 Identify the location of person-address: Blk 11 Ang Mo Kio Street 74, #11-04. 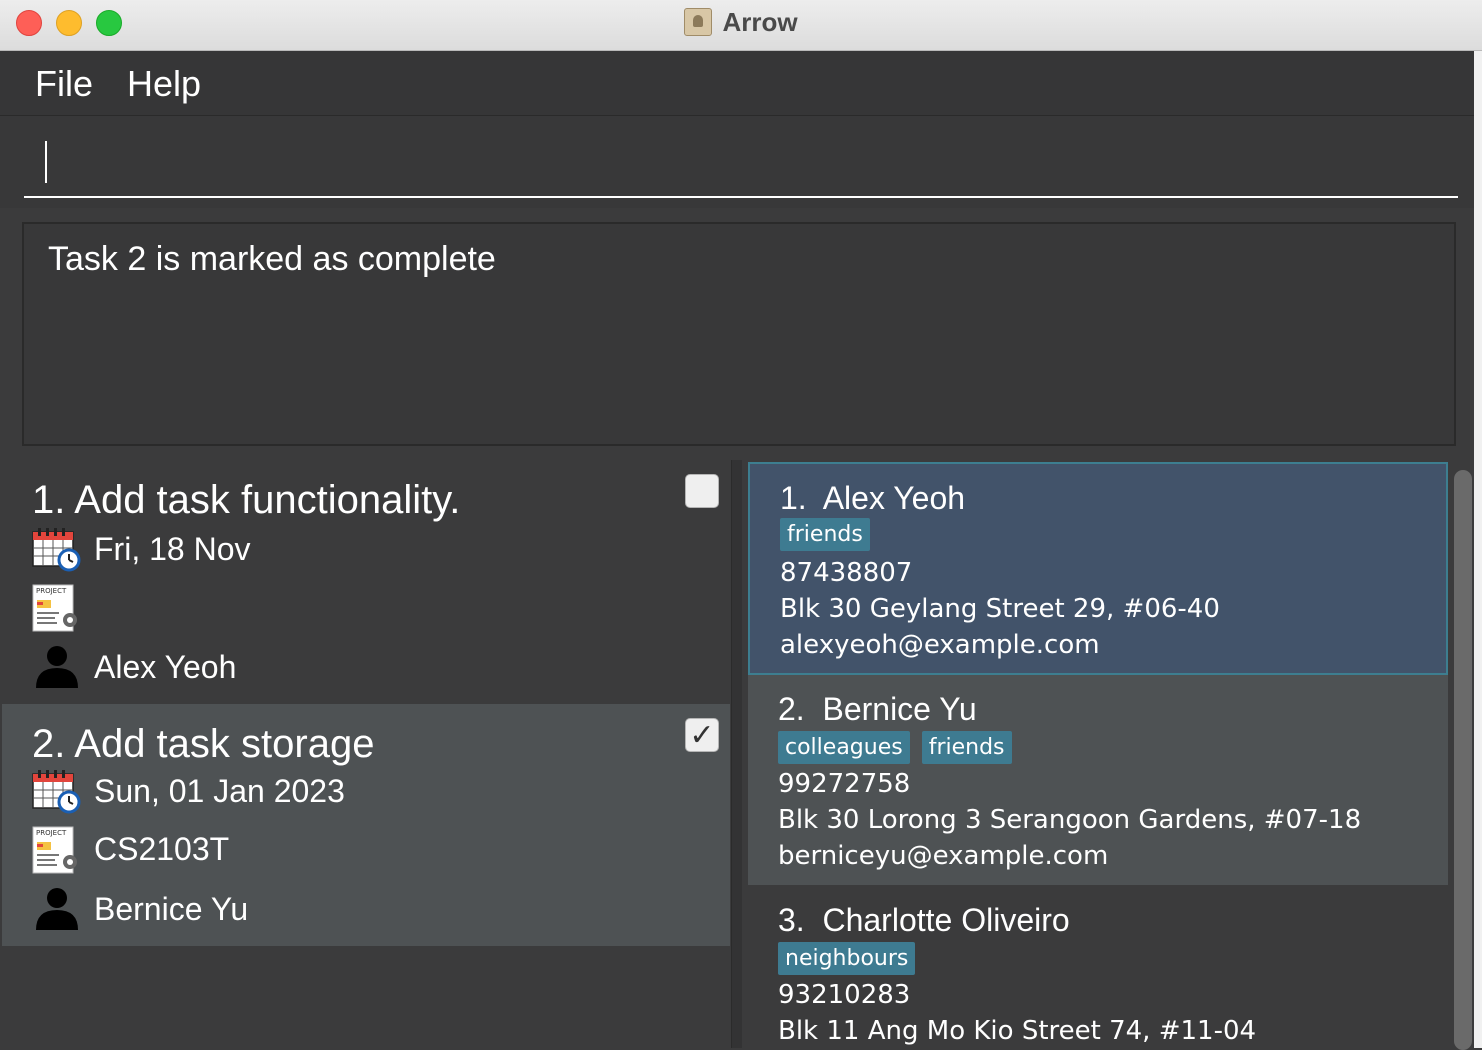
(1017, 1031).